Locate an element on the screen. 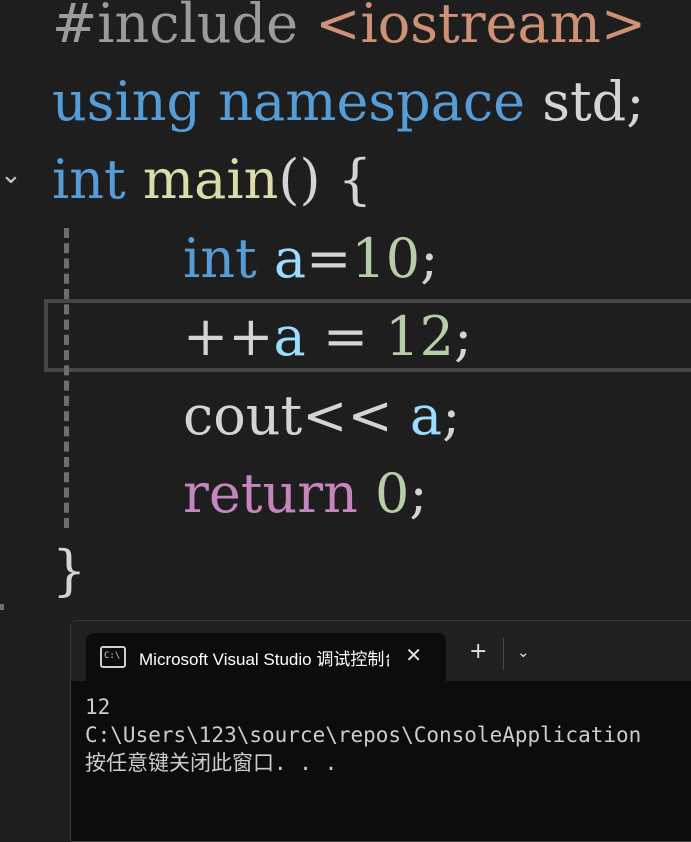 Image resolution: width=691 pixels, height=842 pixels. indent-guide is located at coordinates (66, 378).